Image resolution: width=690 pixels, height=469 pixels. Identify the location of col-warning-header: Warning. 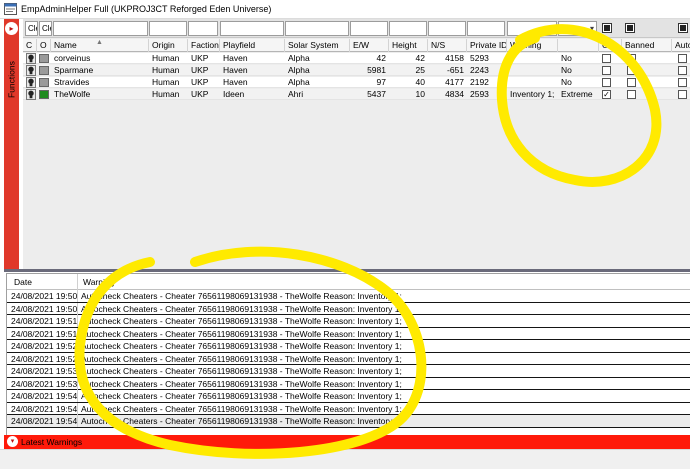
(532, 45).